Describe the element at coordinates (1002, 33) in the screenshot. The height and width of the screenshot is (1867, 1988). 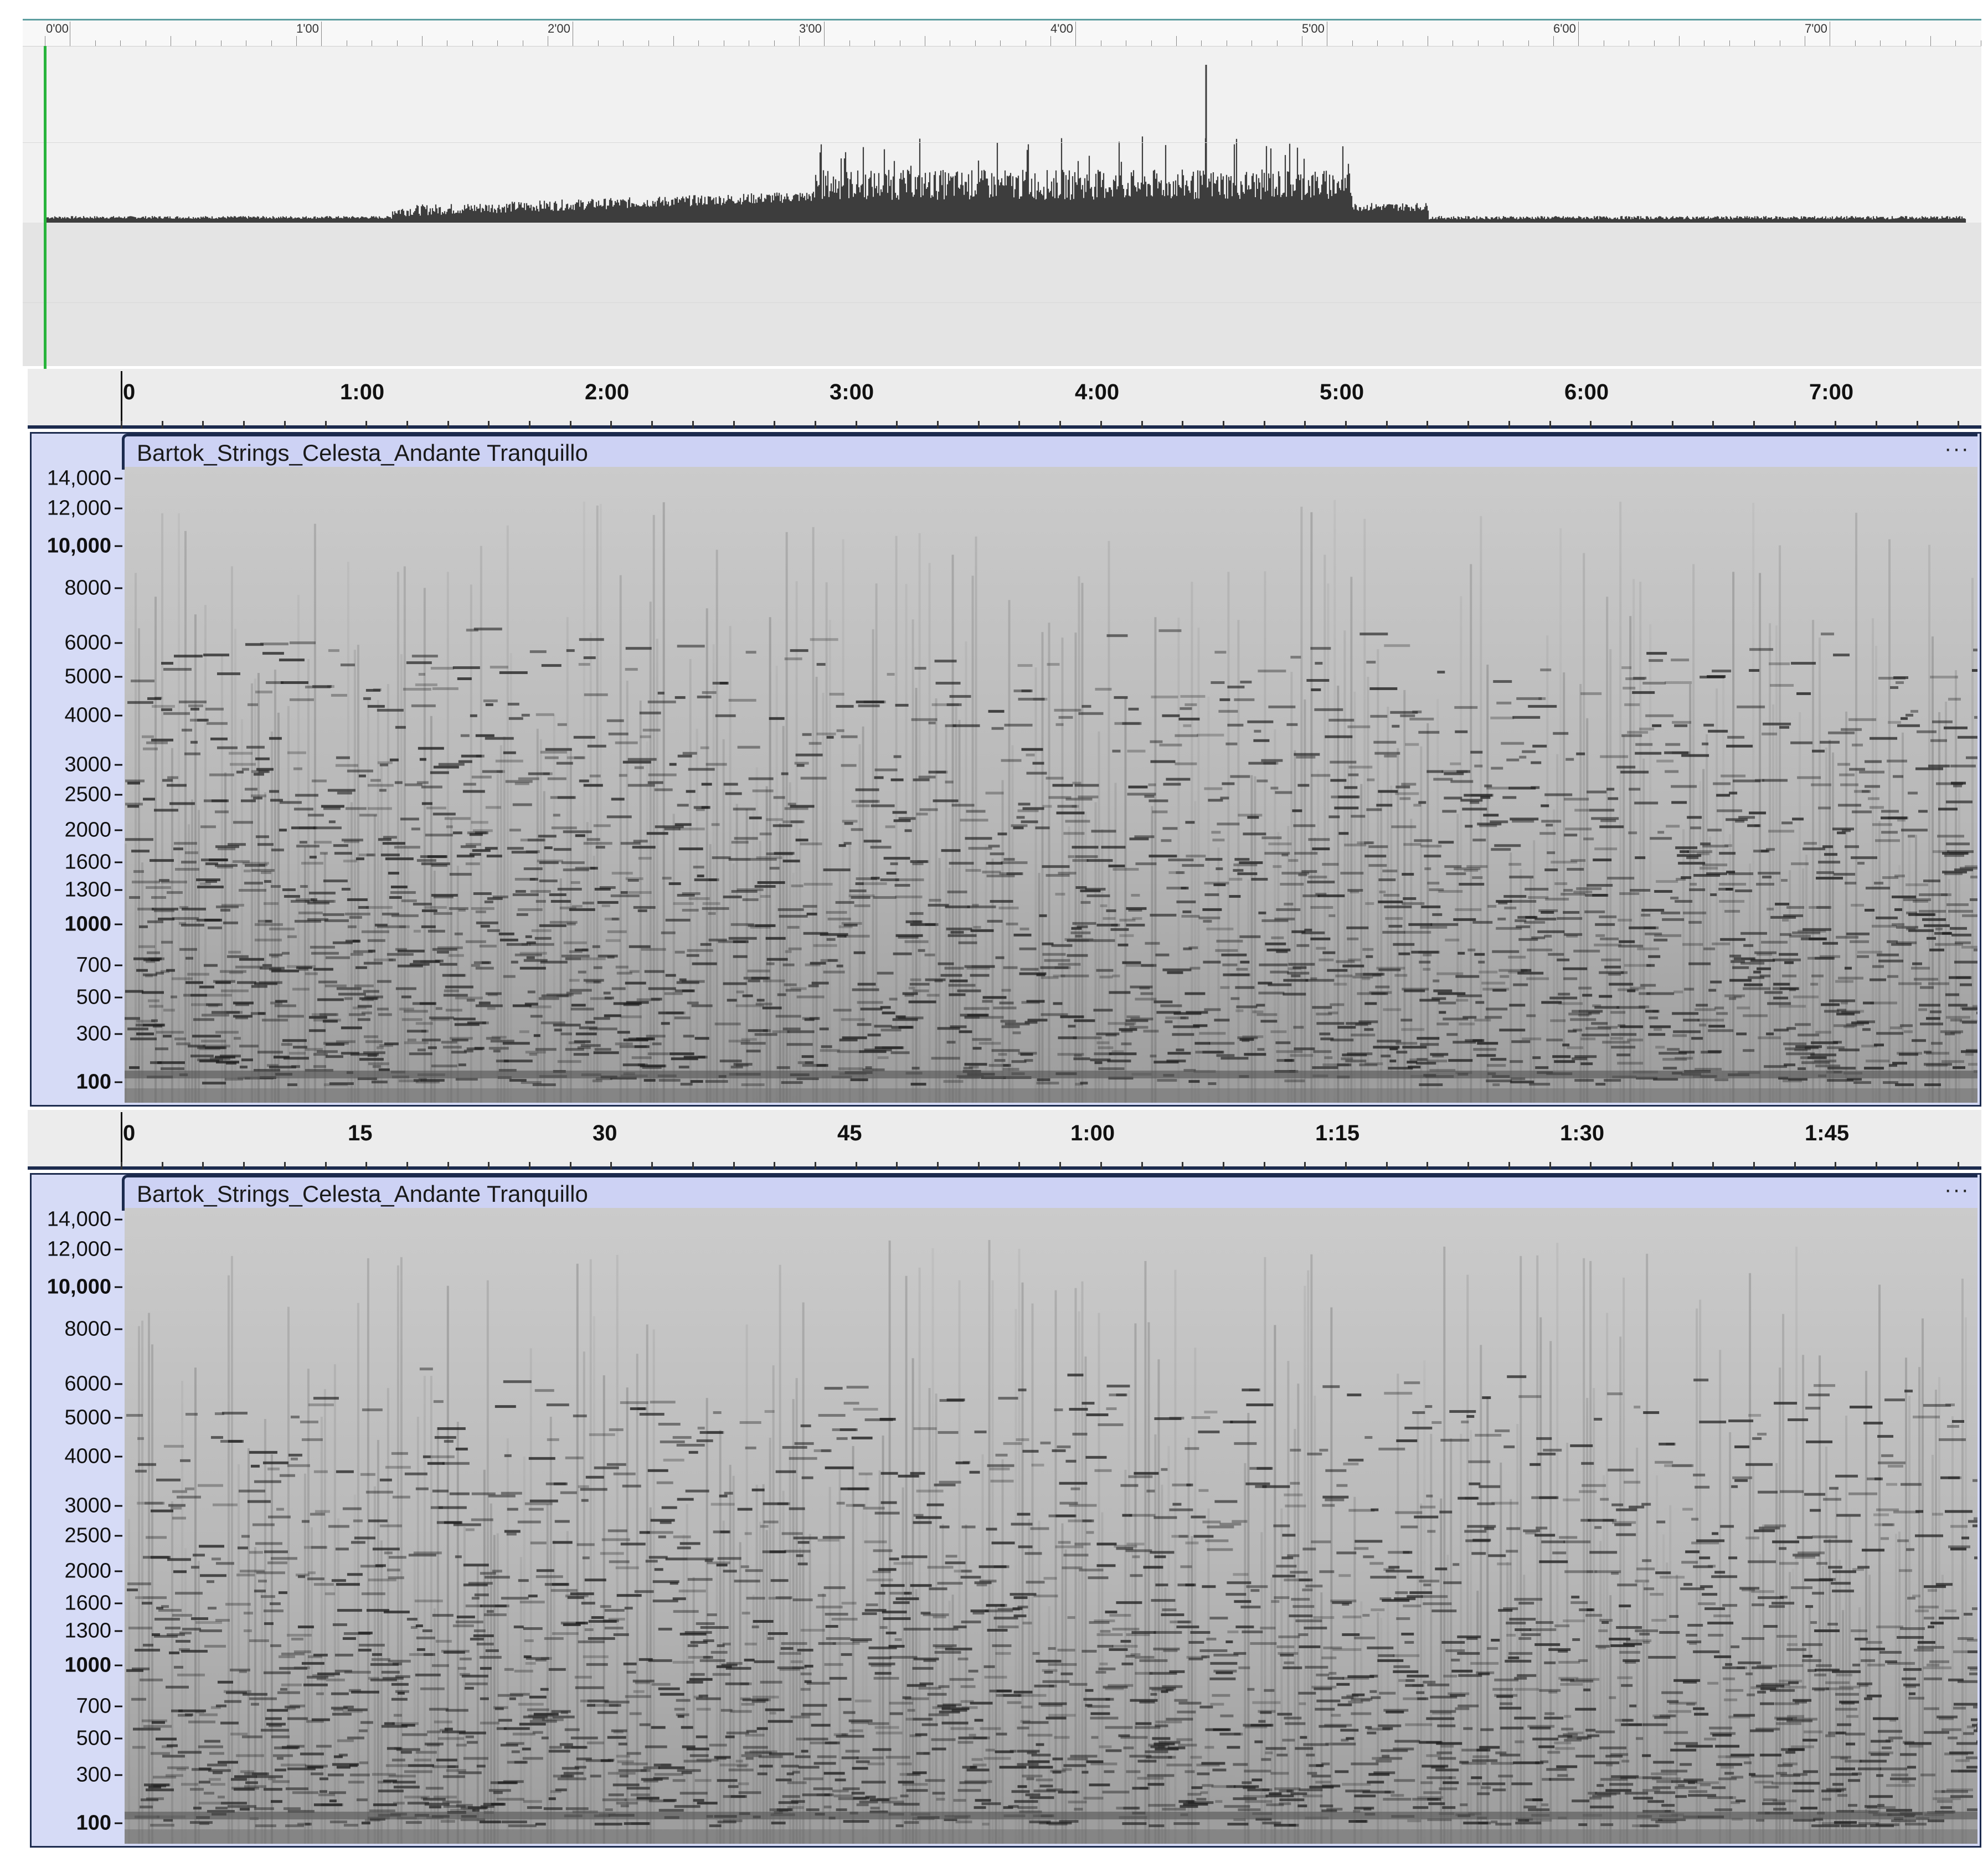
I see `overview-time-ruler: 0'00 1'00 2'00 3'00 4'00 5'00 6'00 7'00` at that location.